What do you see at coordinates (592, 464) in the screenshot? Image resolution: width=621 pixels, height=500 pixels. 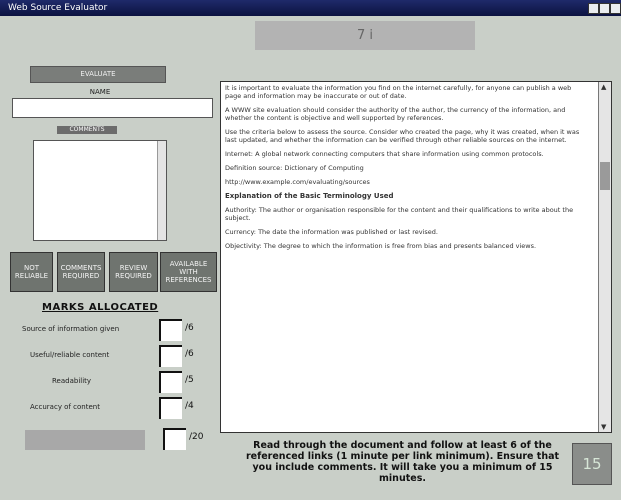 I see `timer-display: 15` at bounding box center [592, 464].